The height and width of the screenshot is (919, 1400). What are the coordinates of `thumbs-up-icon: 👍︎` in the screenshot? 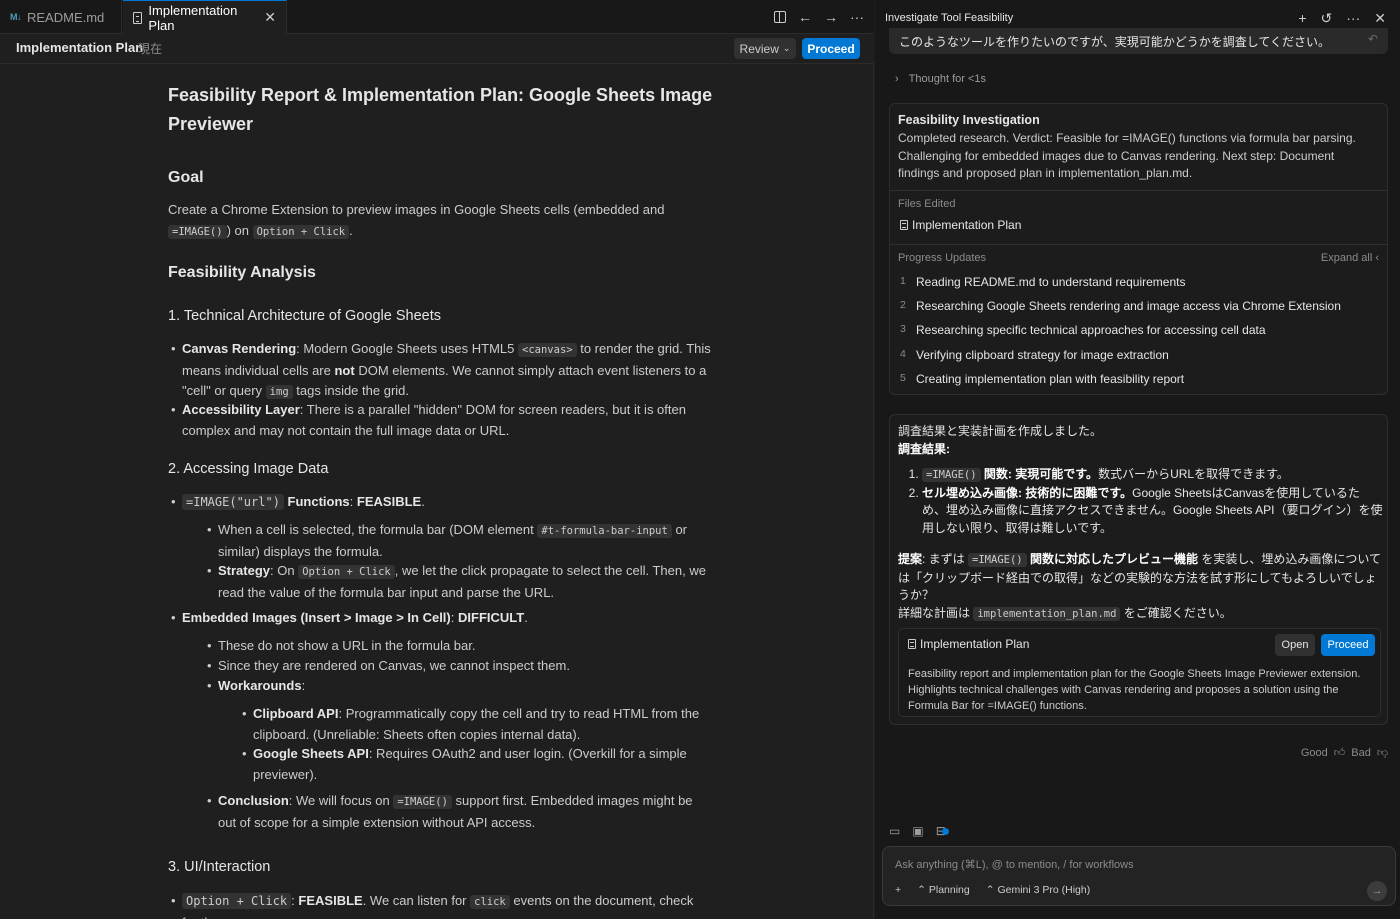 It's located at (1340, 752).